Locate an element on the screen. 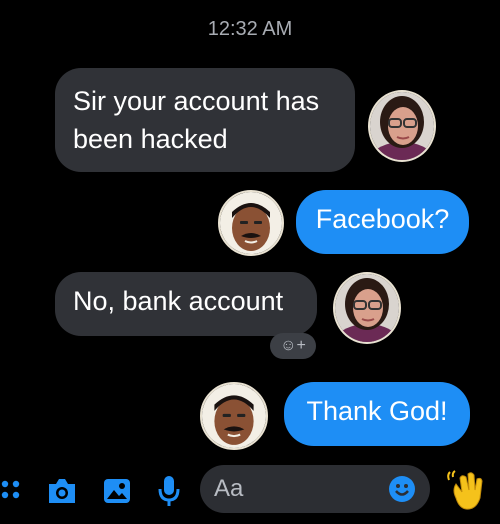 The height and width of the screenshot is (524, 500). apps-icon is located at coordinates (12, 490).